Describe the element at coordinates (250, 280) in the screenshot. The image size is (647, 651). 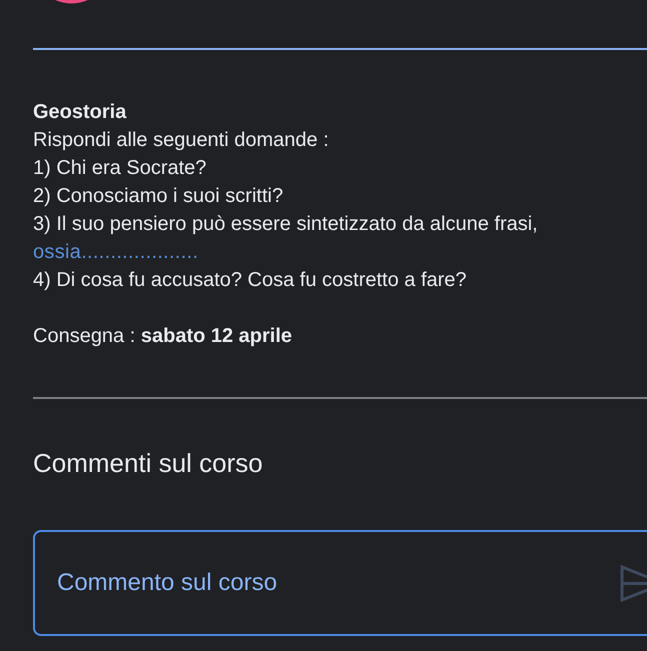
I see `question-text: 4) Di cosa fu accusato? Cosa fu costretto a fare?` at that location.